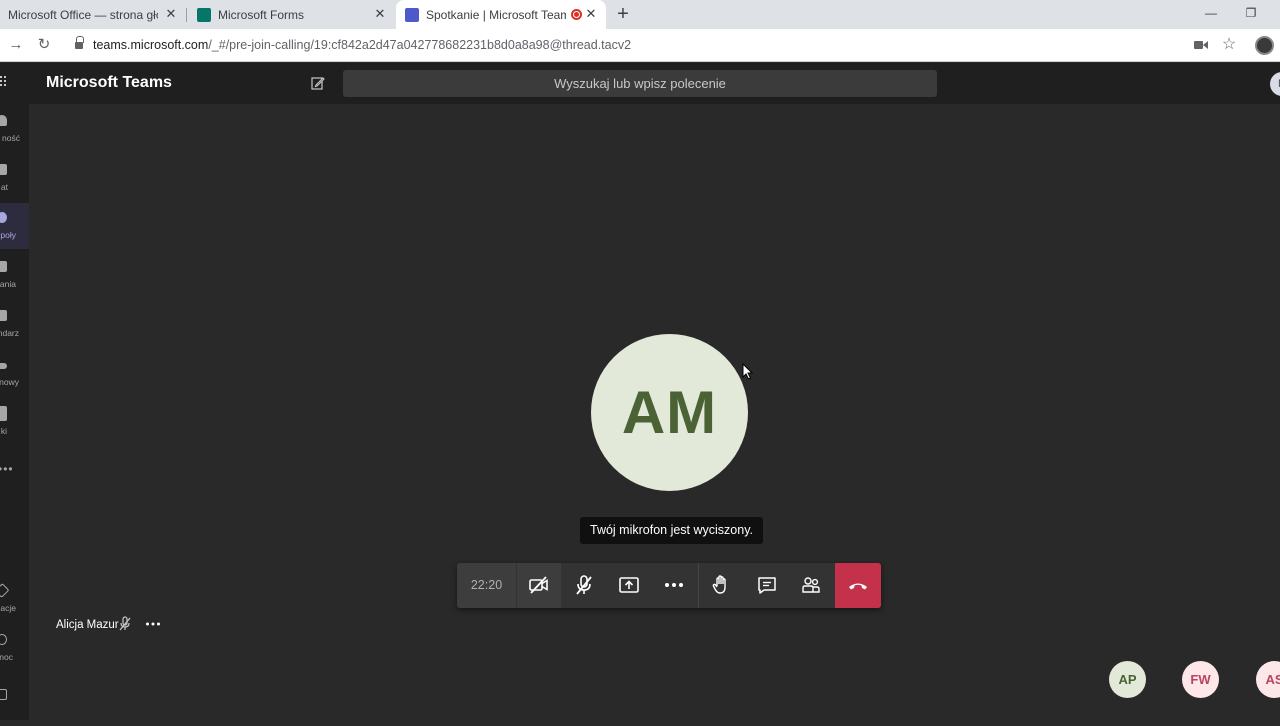  I want to click on participant-avatar: AM, so click(669, 412).